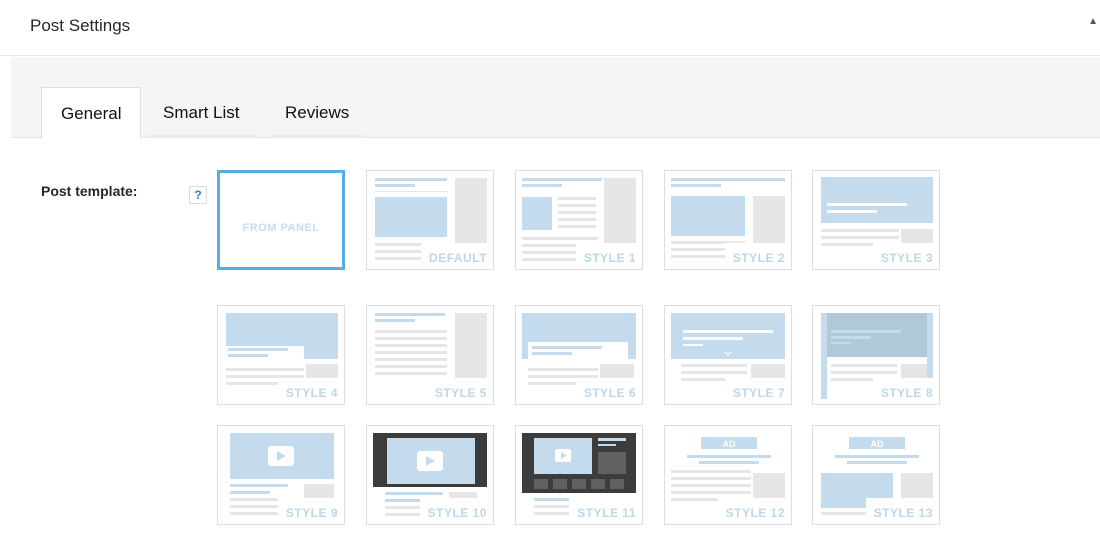  I want to click on post-settings-header: Post Settings ▲, so click(550, 28).